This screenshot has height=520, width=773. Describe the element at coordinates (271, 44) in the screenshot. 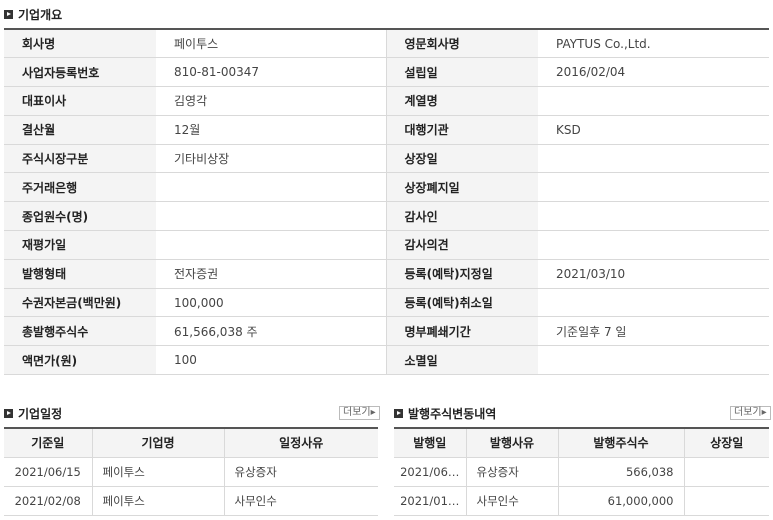

I see `overview-value: 페이투스` at that location.